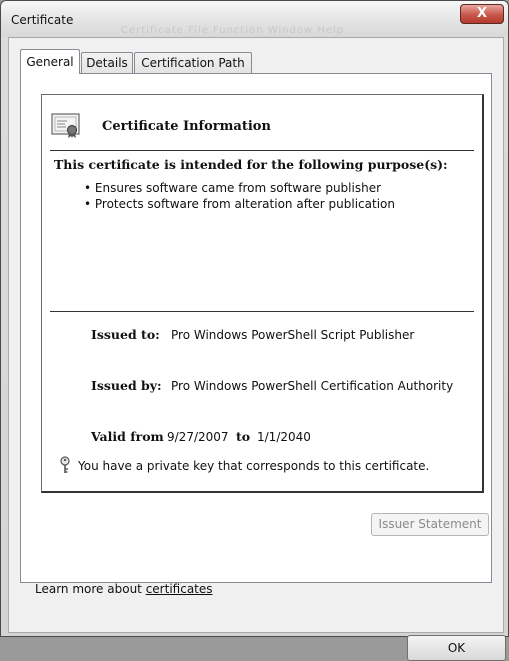 The height and width of the screenshot is (661, 509). I want to click on ok-label: OK, so click(456, 648).